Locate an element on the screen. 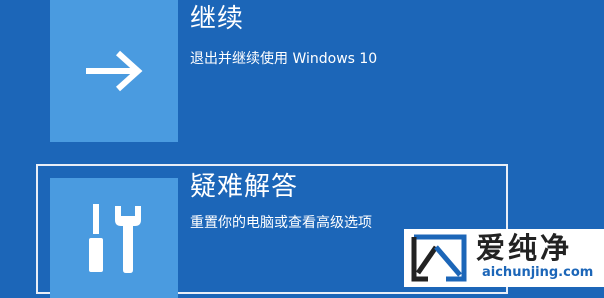  tools-icon is located at coordinates (115, 238).